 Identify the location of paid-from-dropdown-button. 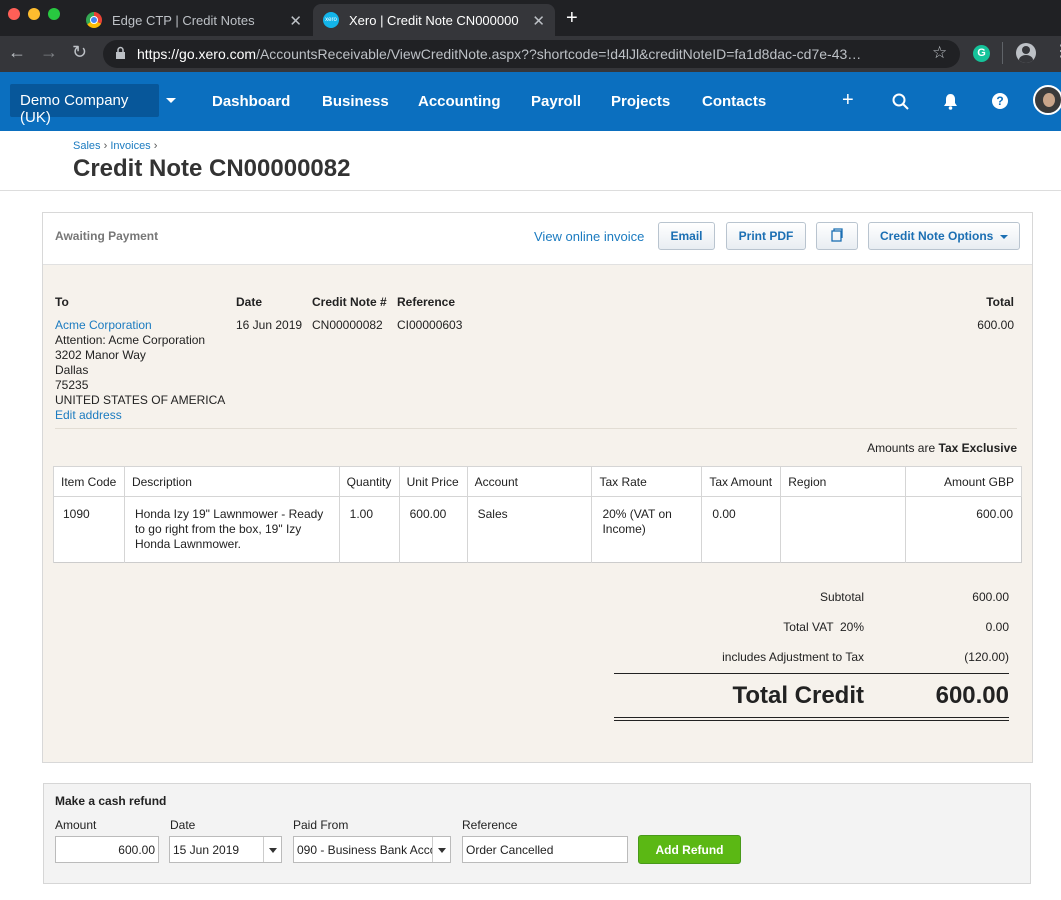
(441, 849).